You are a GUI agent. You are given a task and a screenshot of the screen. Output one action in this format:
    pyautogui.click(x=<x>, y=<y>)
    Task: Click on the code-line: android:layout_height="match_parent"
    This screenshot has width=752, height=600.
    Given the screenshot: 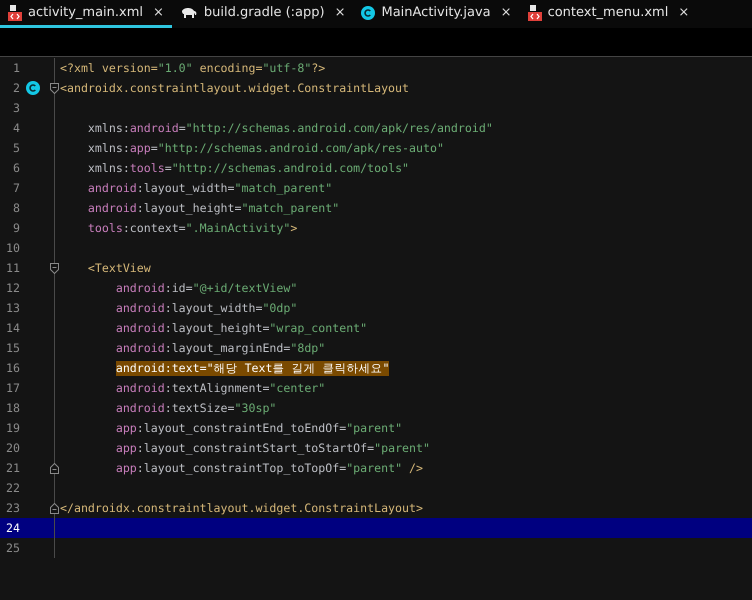 What is the action you would take?
    pyautogui.click(x=214, y=208)
    